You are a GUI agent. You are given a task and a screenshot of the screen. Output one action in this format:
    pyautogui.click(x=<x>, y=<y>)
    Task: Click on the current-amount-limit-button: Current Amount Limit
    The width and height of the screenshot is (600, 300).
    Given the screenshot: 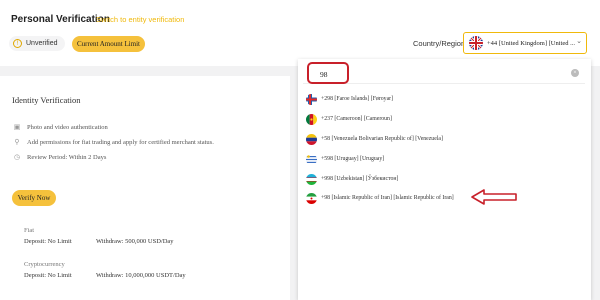 What is the action you would take?
    pyautogui.click(x=108, y=44)
    